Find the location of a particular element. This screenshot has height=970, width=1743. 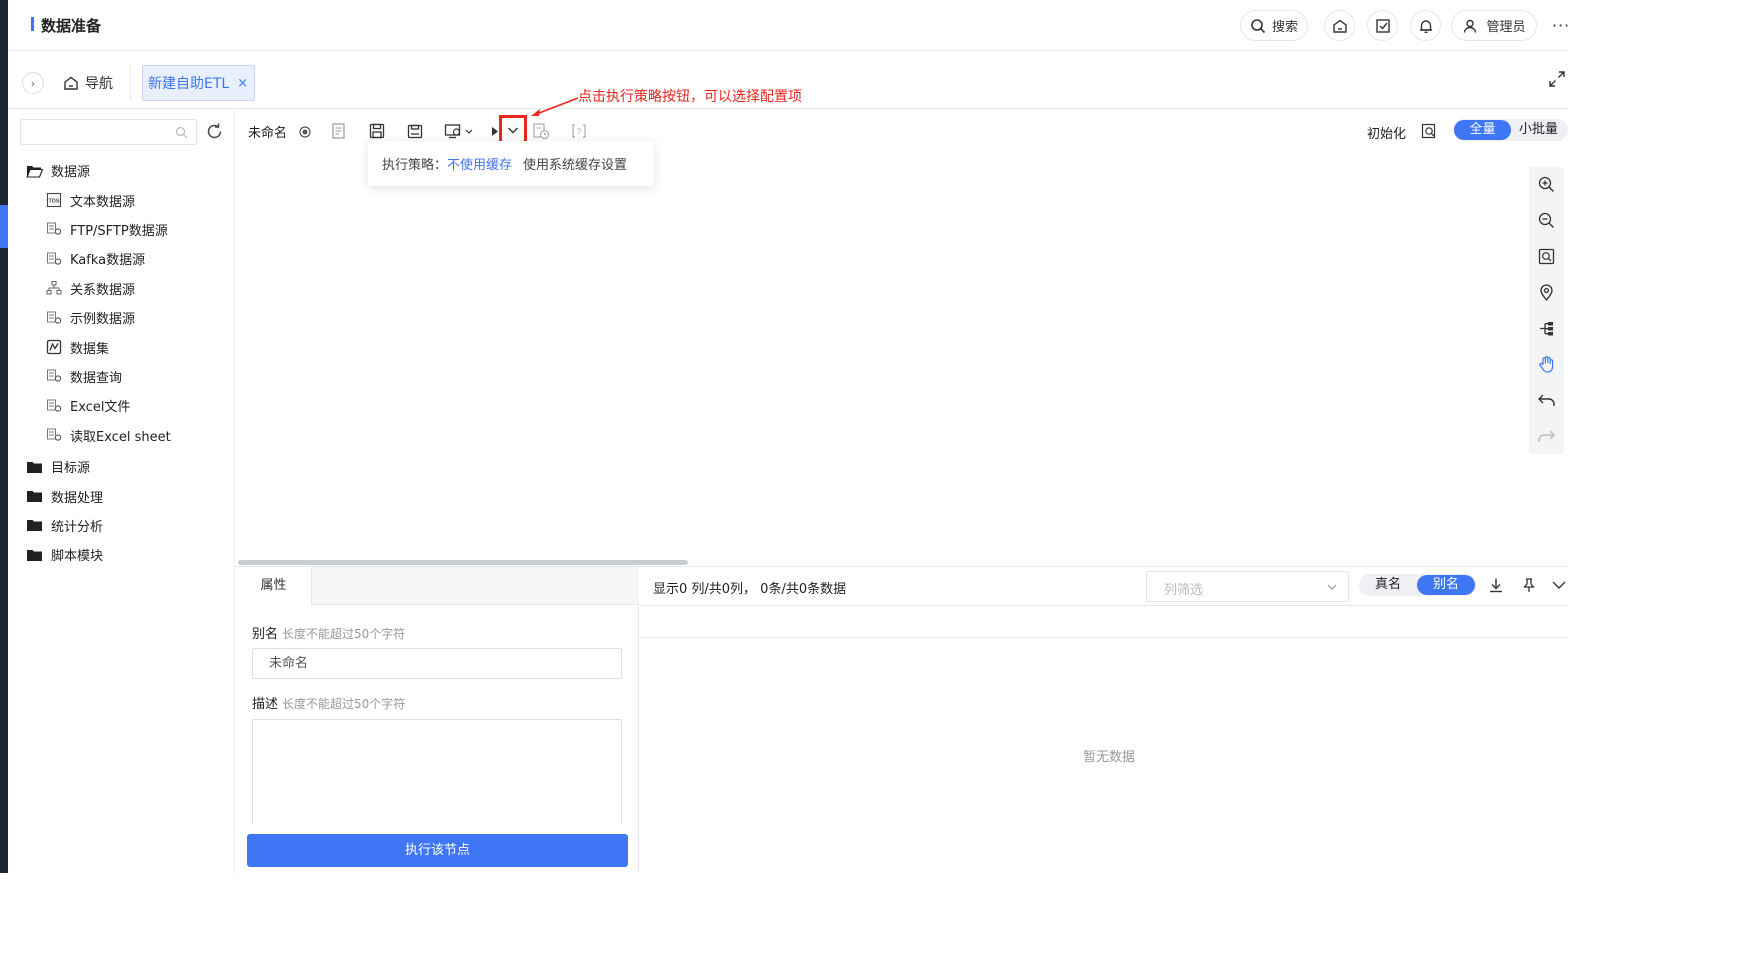

column-filter-select: 列筛选 is located at coordinates (1247, 586).